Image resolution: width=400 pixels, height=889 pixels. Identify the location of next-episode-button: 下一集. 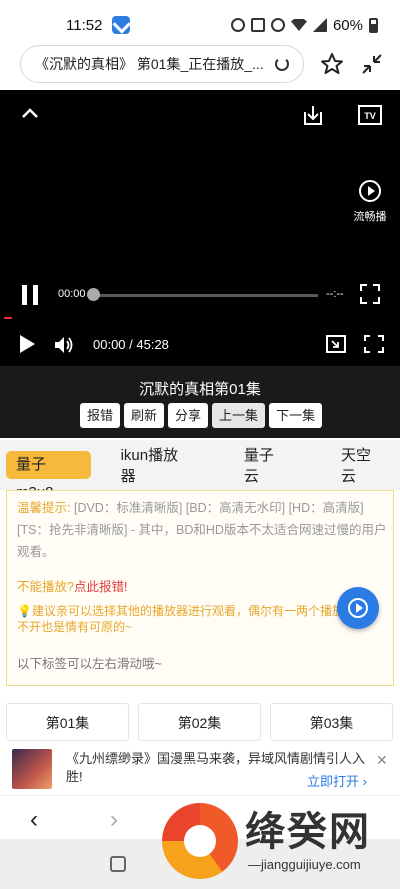
(296, 415).